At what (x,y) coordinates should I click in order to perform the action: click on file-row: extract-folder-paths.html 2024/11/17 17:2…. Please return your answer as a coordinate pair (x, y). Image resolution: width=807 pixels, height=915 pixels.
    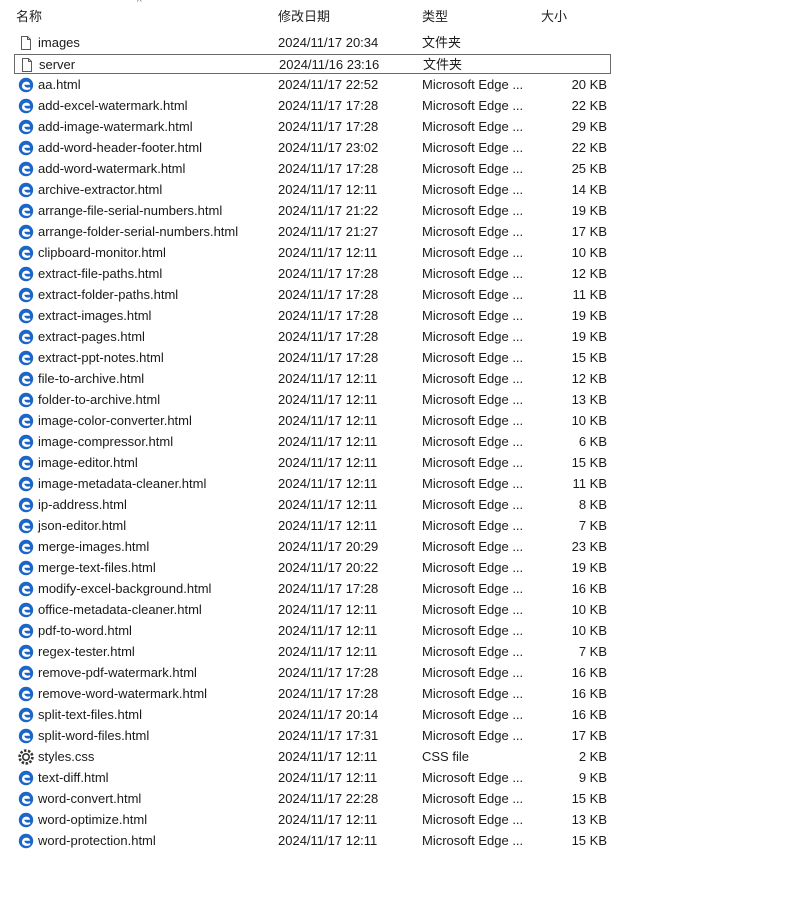
    Looking at the image, I should click on (312, 295).